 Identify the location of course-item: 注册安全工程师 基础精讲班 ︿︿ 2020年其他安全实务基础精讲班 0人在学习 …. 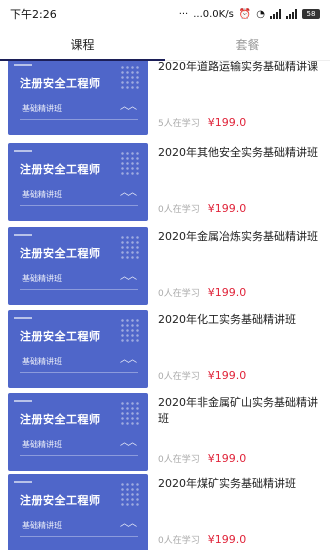
(165, 182).